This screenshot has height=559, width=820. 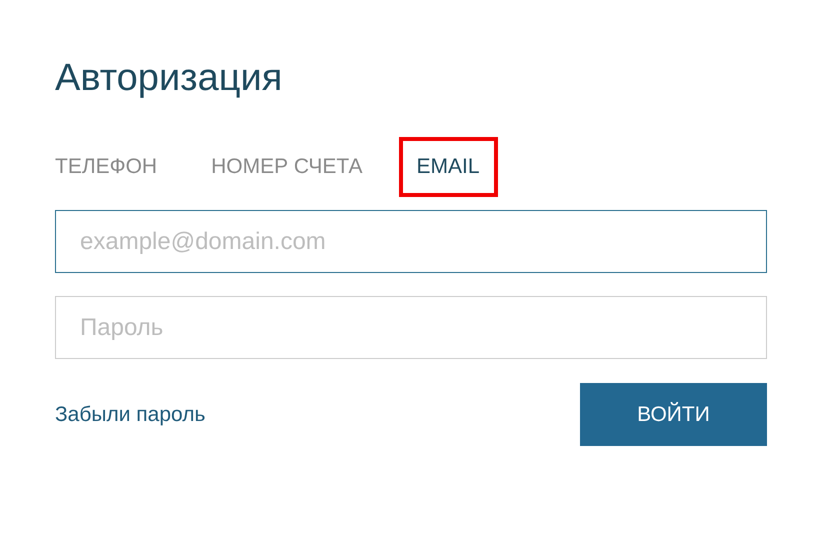 I want to click on login-button: ВОЙТИ, so click(x=673, y=414).